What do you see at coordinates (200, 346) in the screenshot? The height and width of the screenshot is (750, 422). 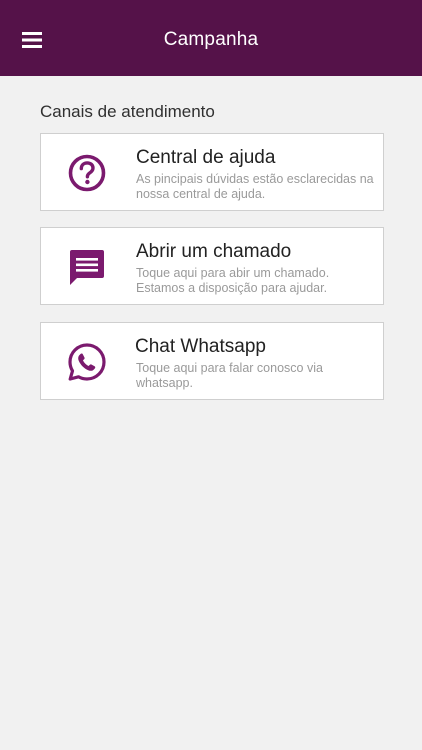 I see `card-title: Chat Whatsapp` at bounding box center [200, 346].